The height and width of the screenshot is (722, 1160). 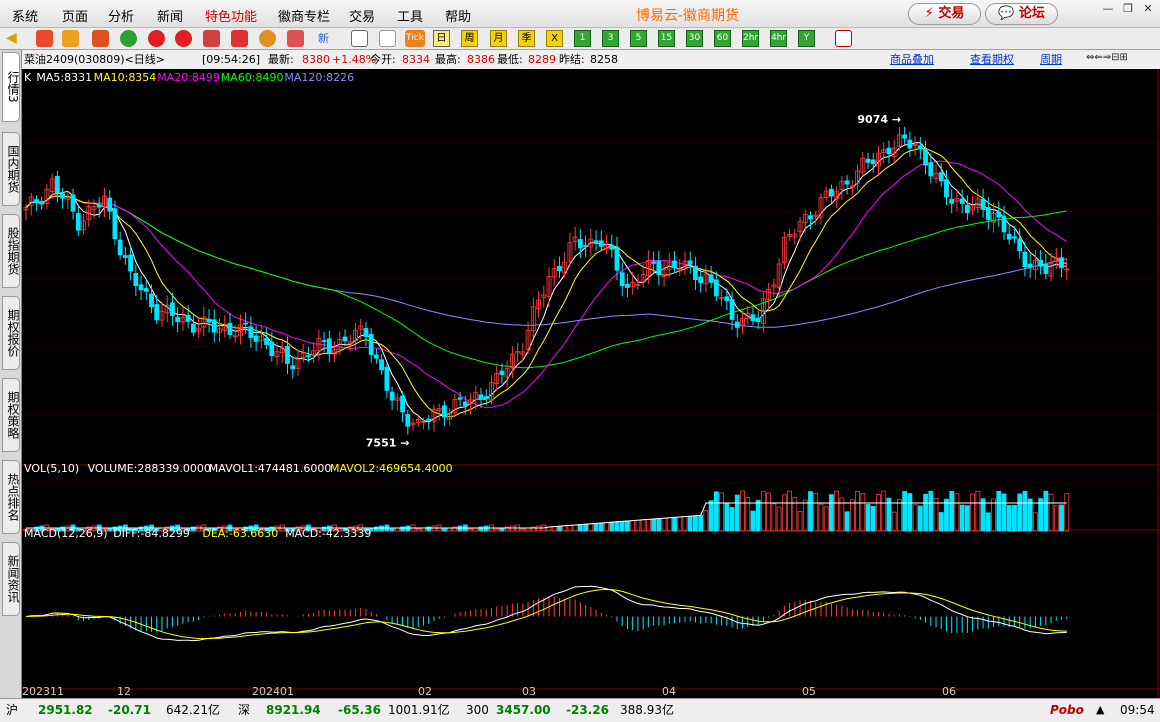 I want to click on period-button-2hr: 2hr, so click(x=750, y=38).